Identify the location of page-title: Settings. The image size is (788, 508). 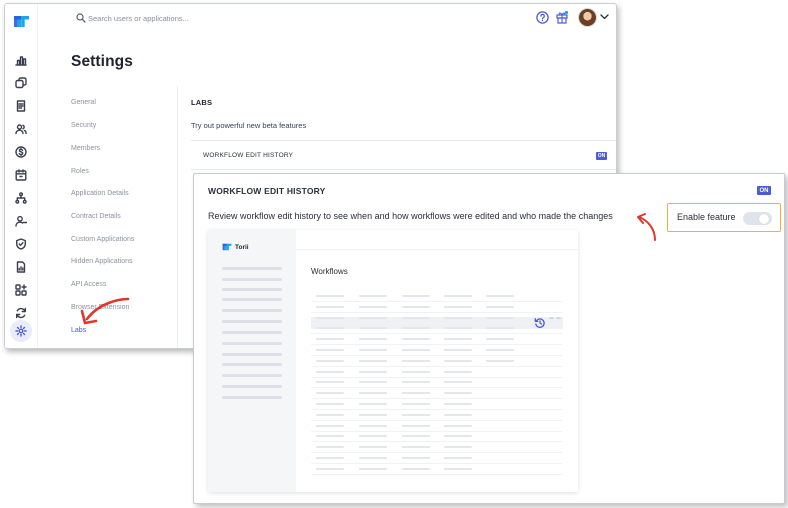
(102, 61).